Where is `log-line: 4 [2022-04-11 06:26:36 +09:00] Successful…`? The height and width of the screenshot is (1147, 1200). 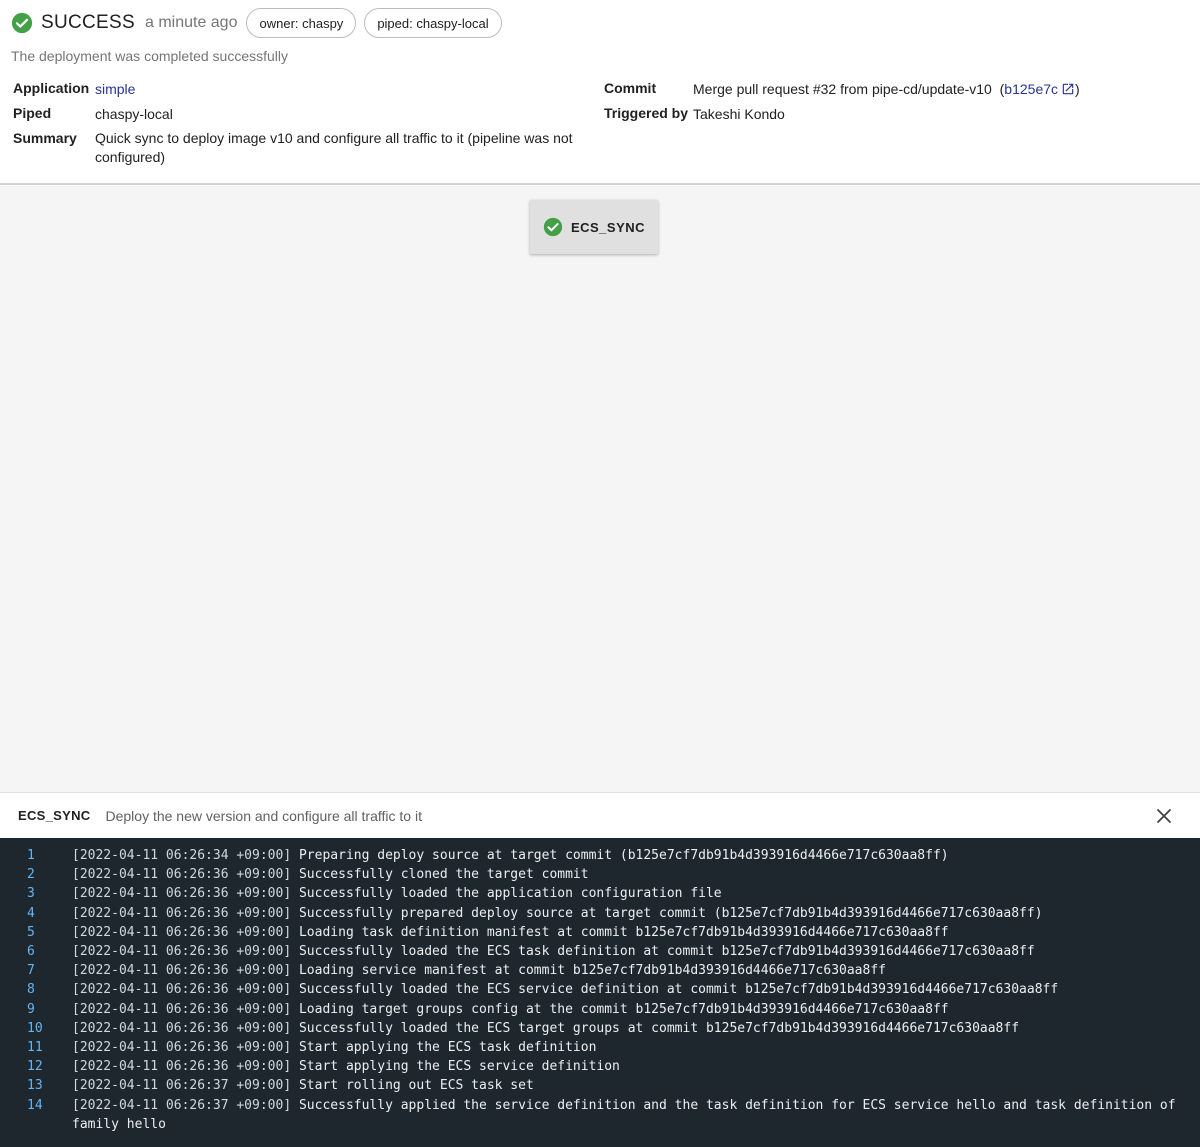
log-line: 4 [2022-04-11 06:26:36 +09:00] Successful… is located at coordinates (600, 913).